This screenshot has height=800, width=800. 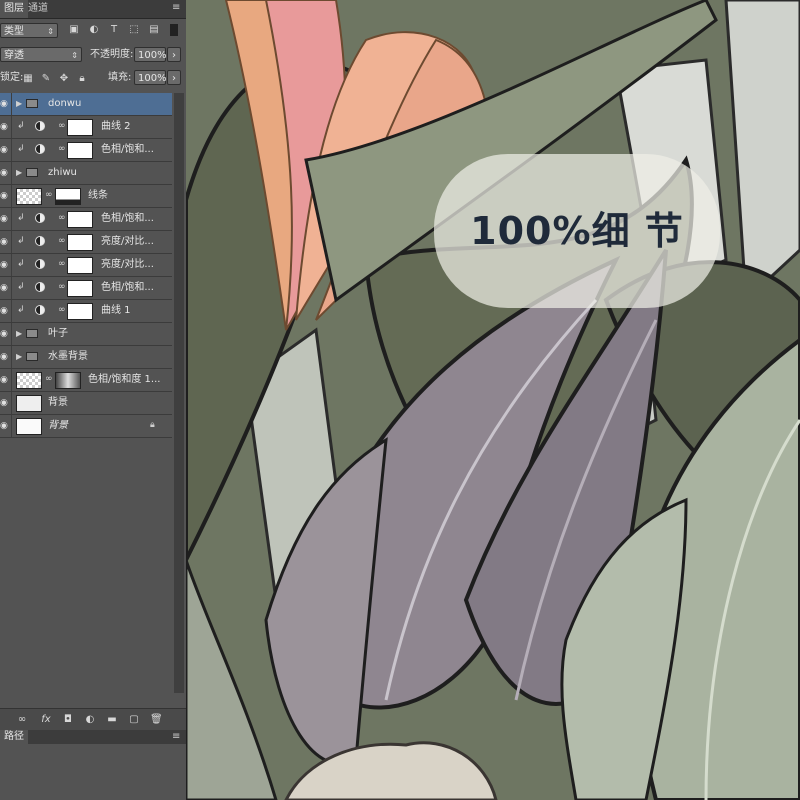 What do you see at coordinates (86, 403) in the screenshot?
I see `layer-row: ◉ 背景` at bounding box center [86, 403].